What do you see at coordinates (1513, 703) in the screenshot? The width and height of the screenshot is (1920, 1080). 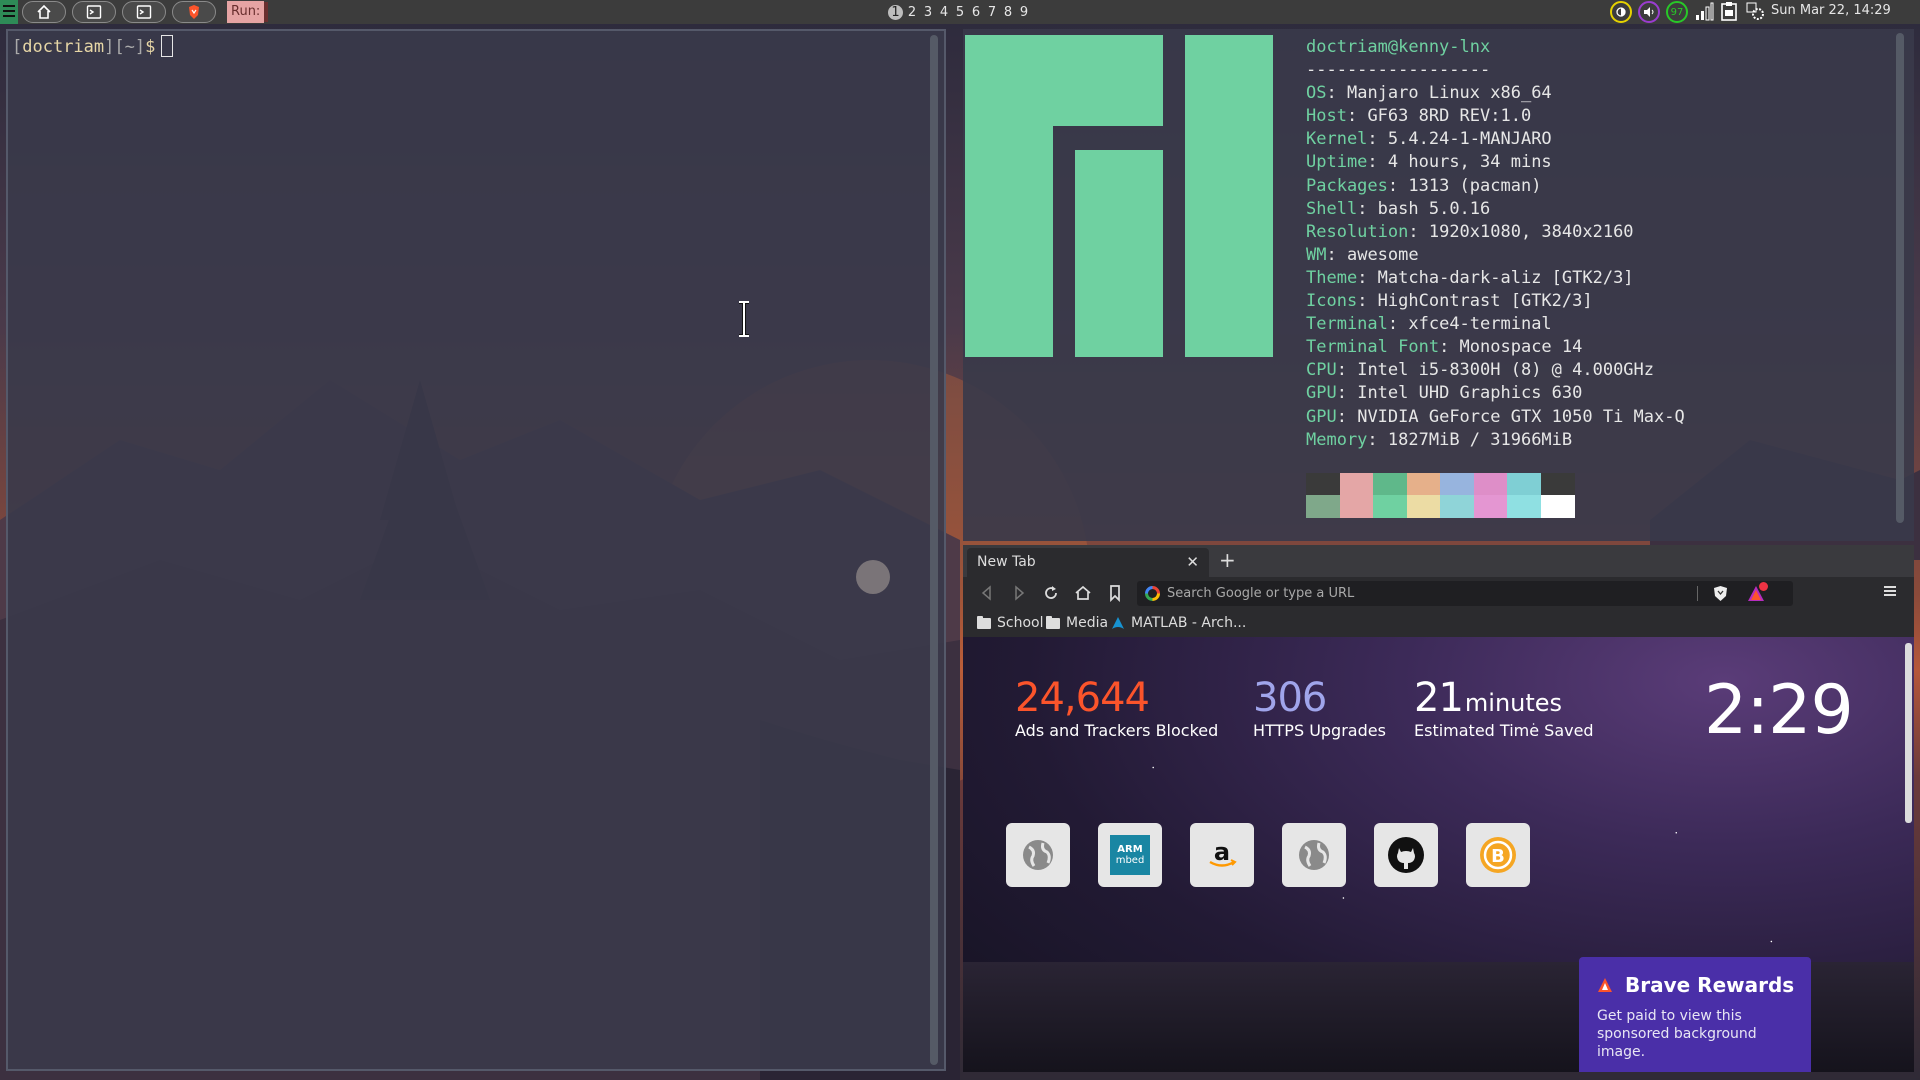 I see `time-saved-unit: minutes` at bounding box center [1513, 703].